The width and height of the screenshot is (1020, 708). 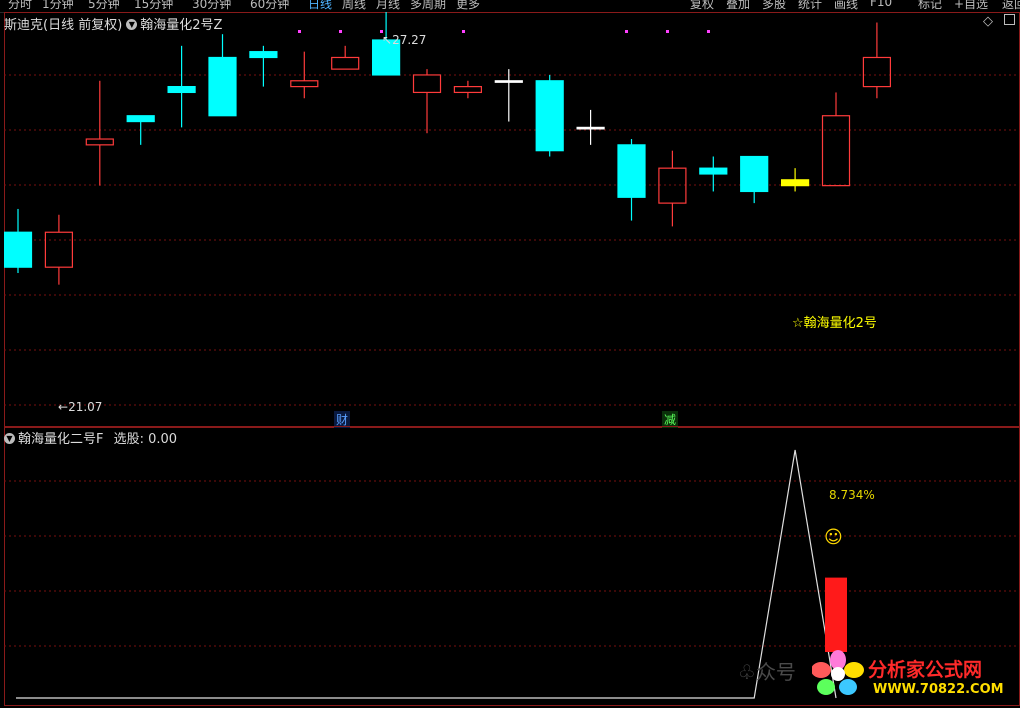 What do you see at coordinates (428, 6) in the screenshot?
I see `toolbar-item-9: 多周期` at bounding box center [428, 6].